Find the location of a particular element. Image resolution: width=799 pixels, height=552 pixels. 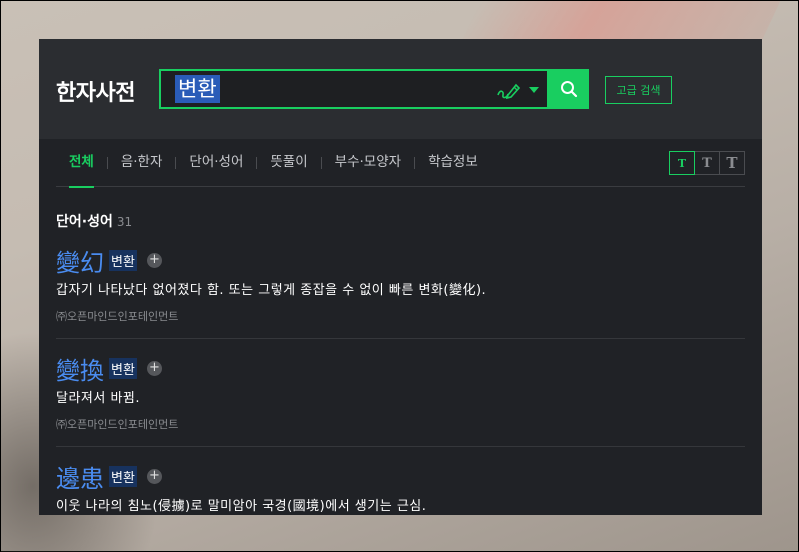

search-button is located at coordinates (569, 89).